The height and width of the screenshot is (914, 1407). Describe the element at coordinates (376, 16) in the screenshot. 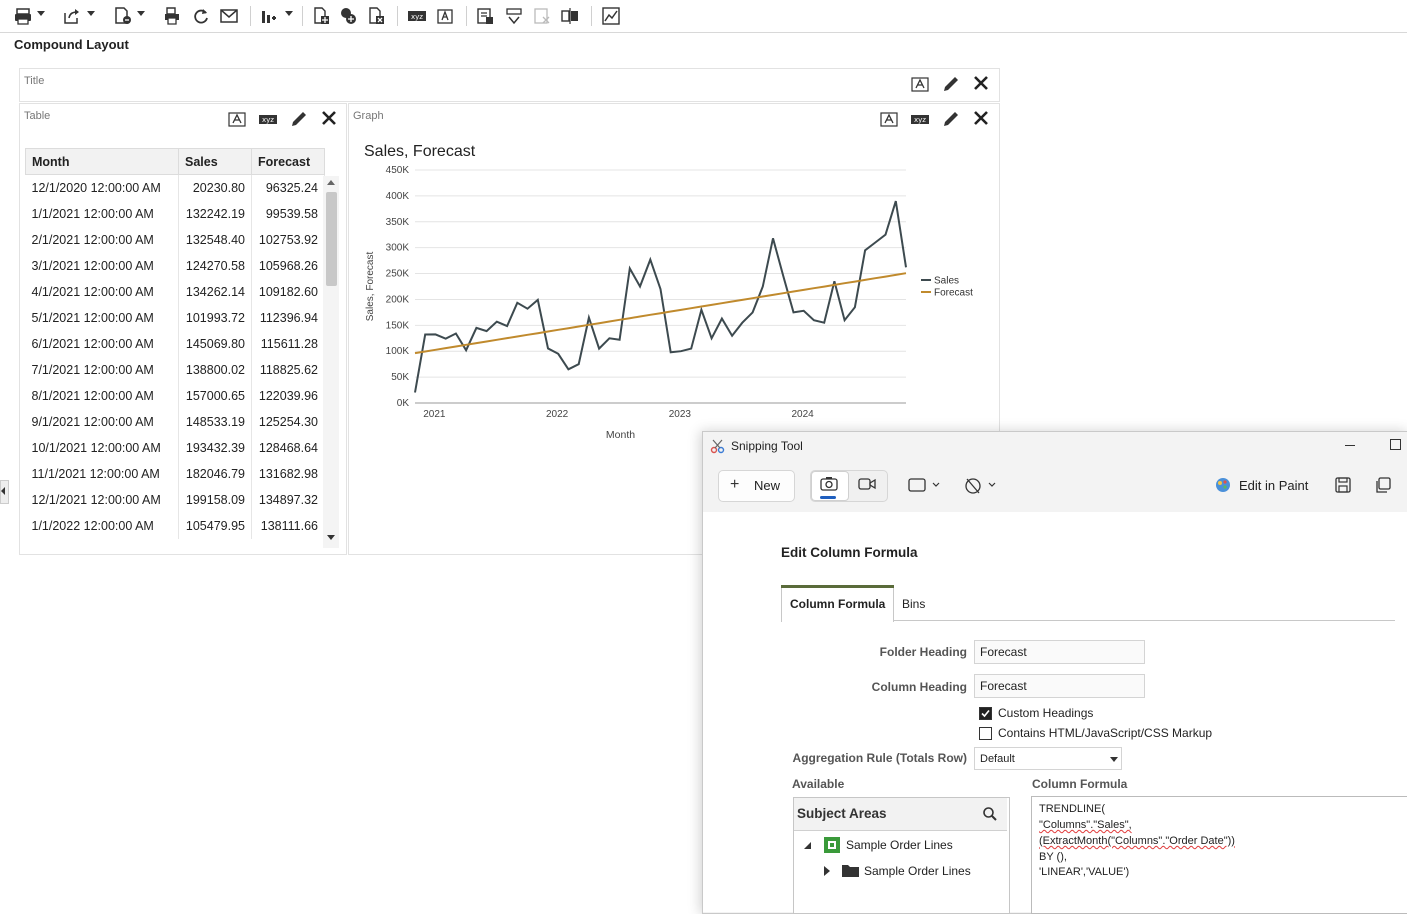

I see `add-section-icon` at that location.